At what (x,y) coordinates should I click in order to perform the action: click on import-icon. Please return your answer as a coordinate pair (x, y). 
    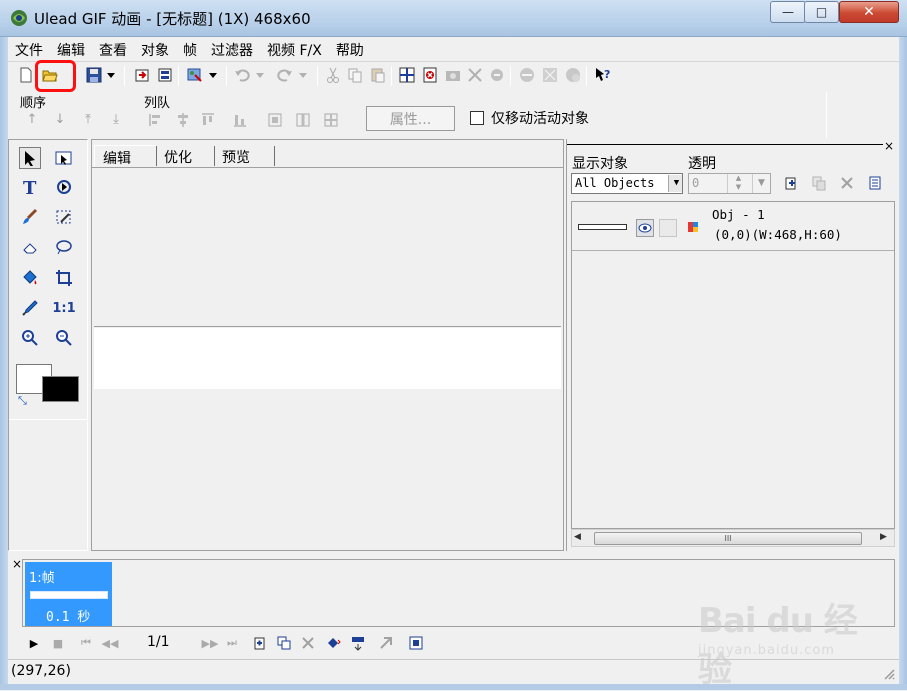
    Looking at the image, I should click on (142, 75).